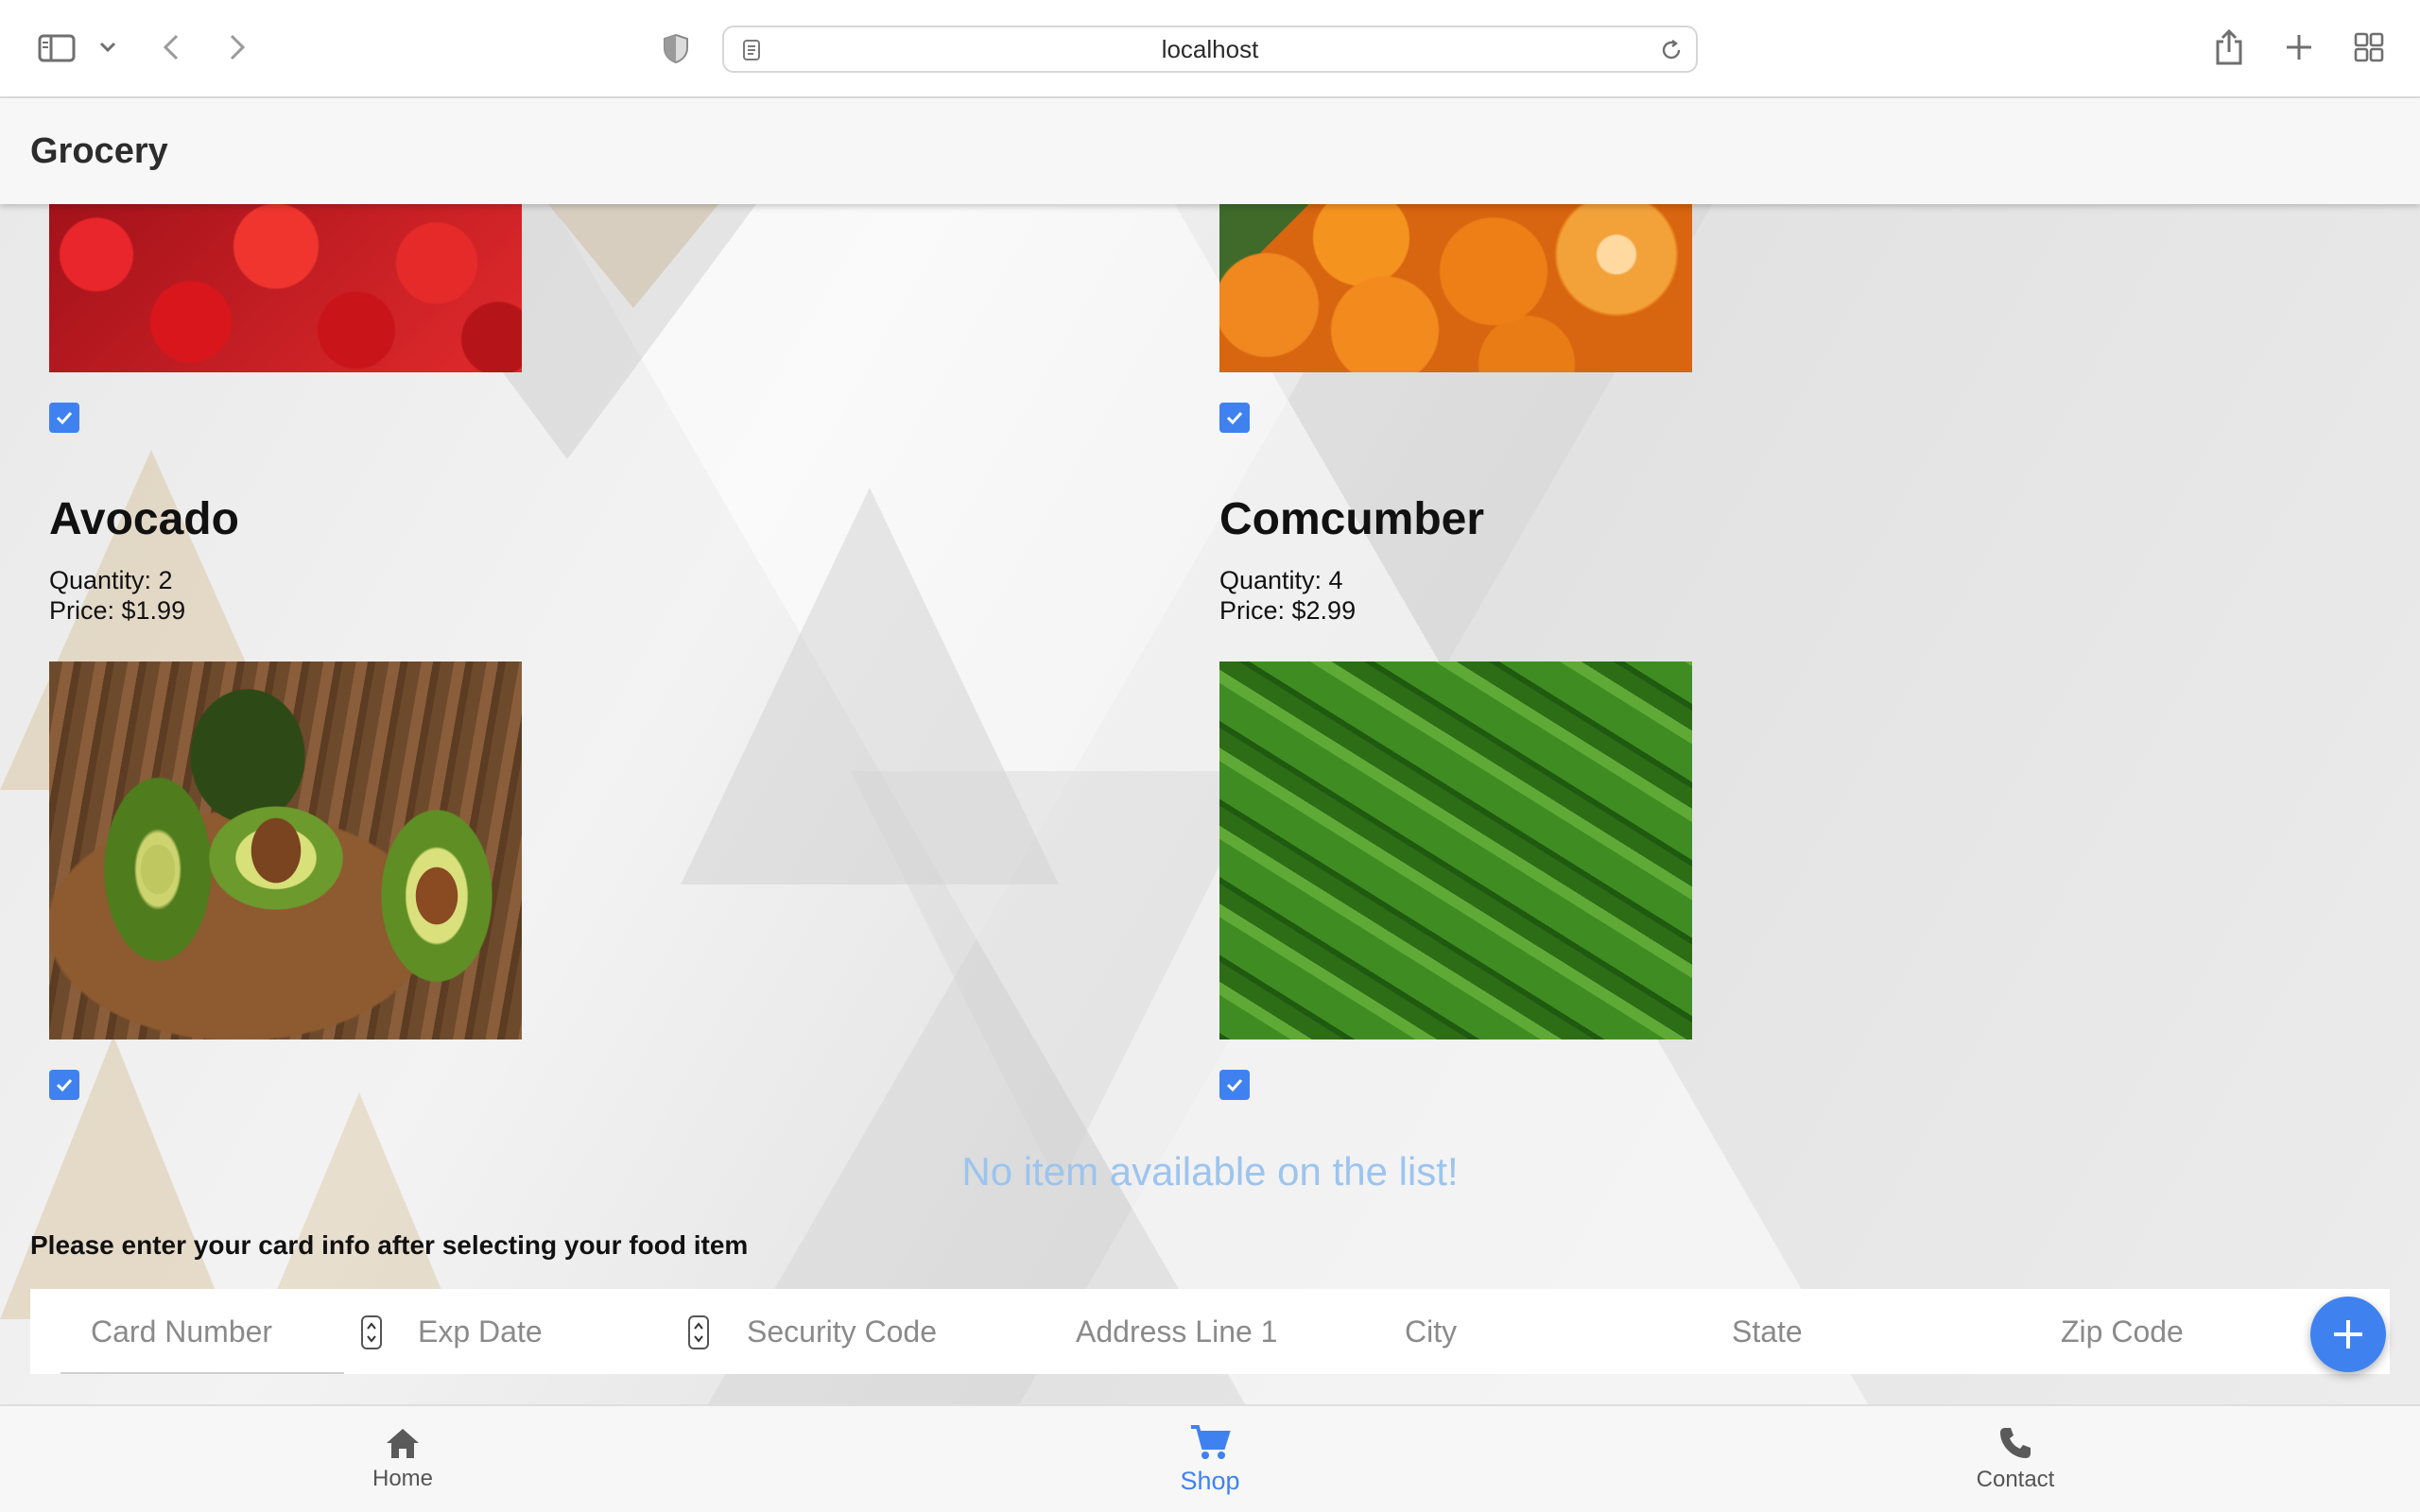 The width and height of the screenshot is (2420, 1512). Describe the element at coordinates (144, 519) in the screenshot. I see `product-name: Avocado` at that location.